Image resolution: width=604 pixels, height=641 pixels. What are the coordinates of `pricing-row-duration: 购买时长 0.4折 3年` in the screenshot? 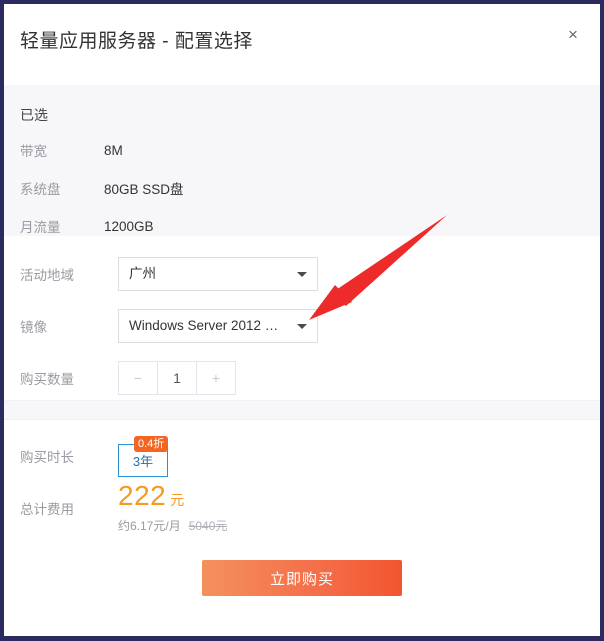 It's located at (302, 456).